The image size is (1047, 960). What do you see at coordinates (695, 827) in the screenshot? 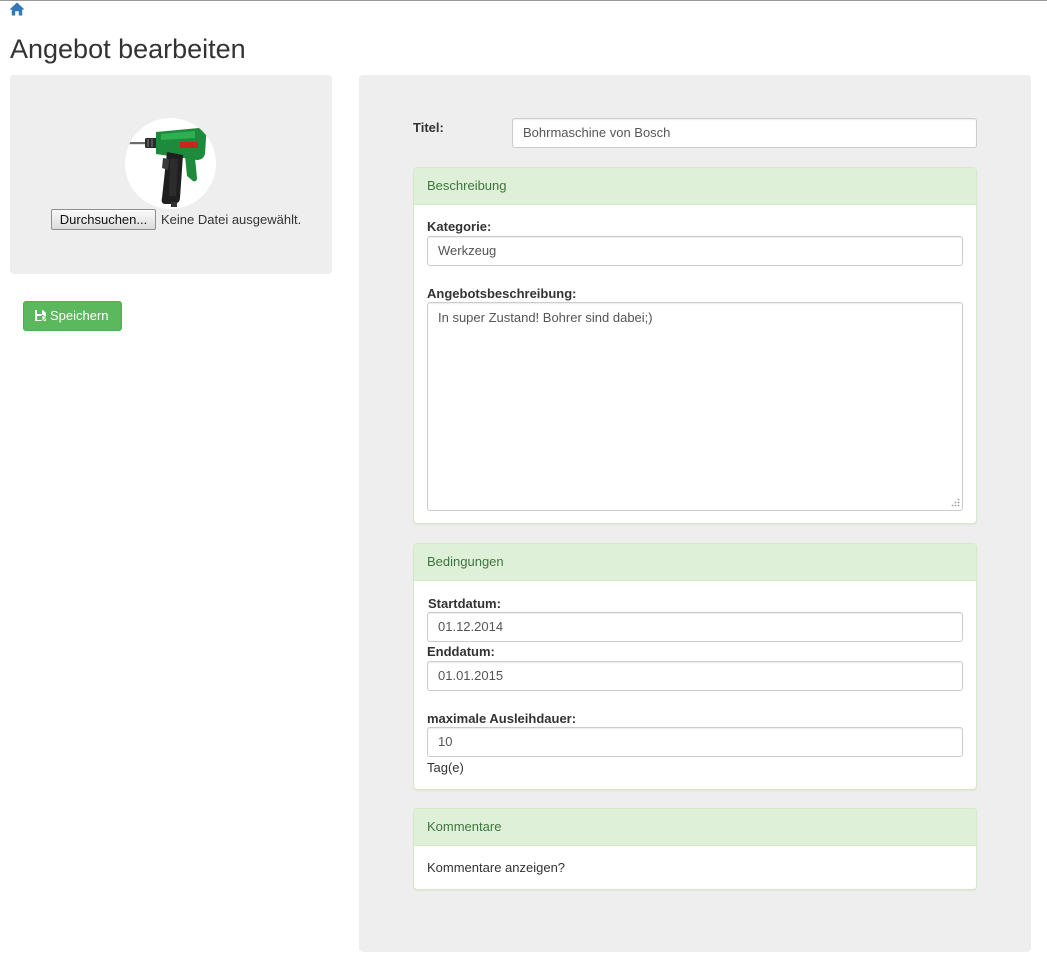
I see `comments-panel-heading: Kommentare` at bounding box center [695, 827].